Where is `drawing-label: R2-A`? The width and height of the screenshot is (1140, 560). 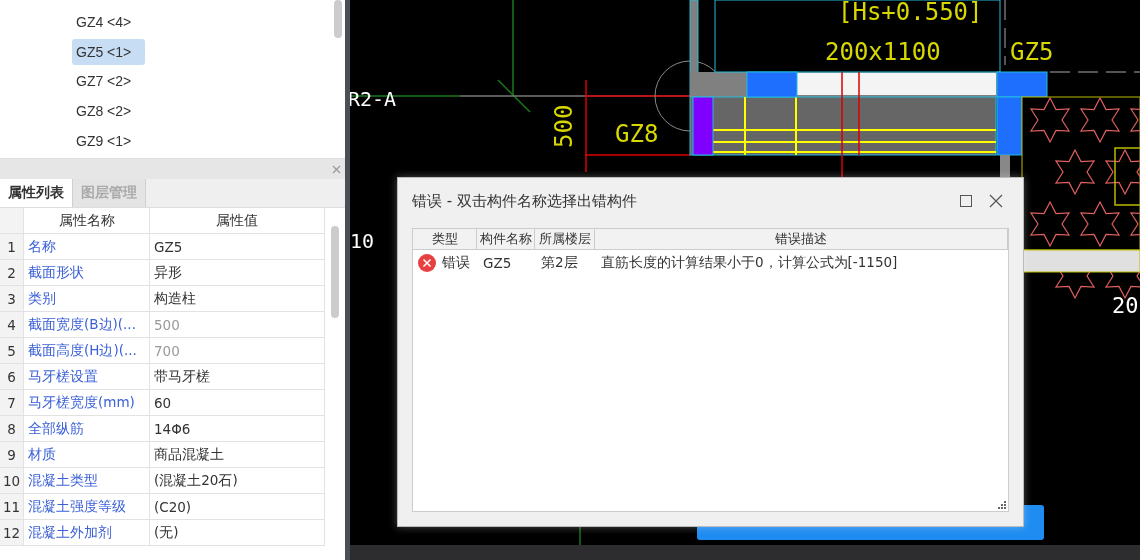
drawing-label: R2-A is located at coordinates (373, 99).